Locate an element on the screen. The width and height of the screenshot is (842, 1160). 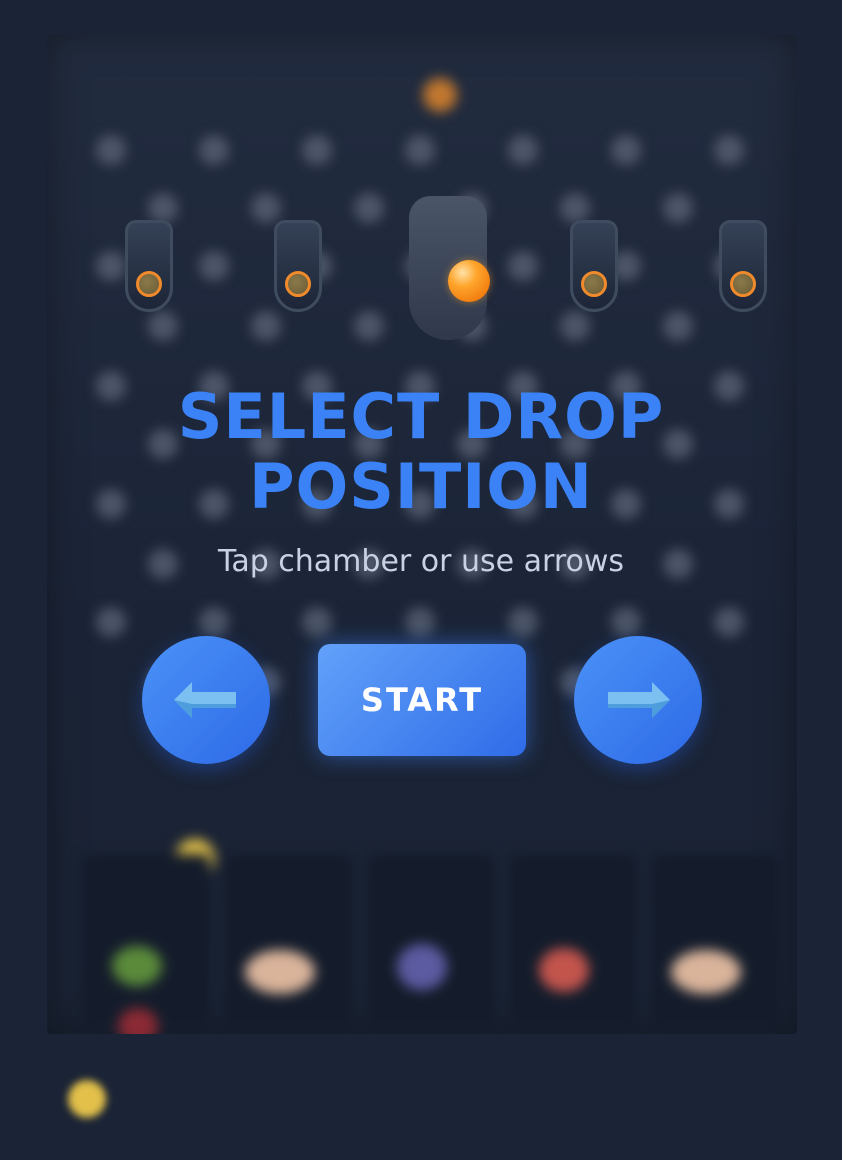
move-left-button is located at coordinates (206, 700).